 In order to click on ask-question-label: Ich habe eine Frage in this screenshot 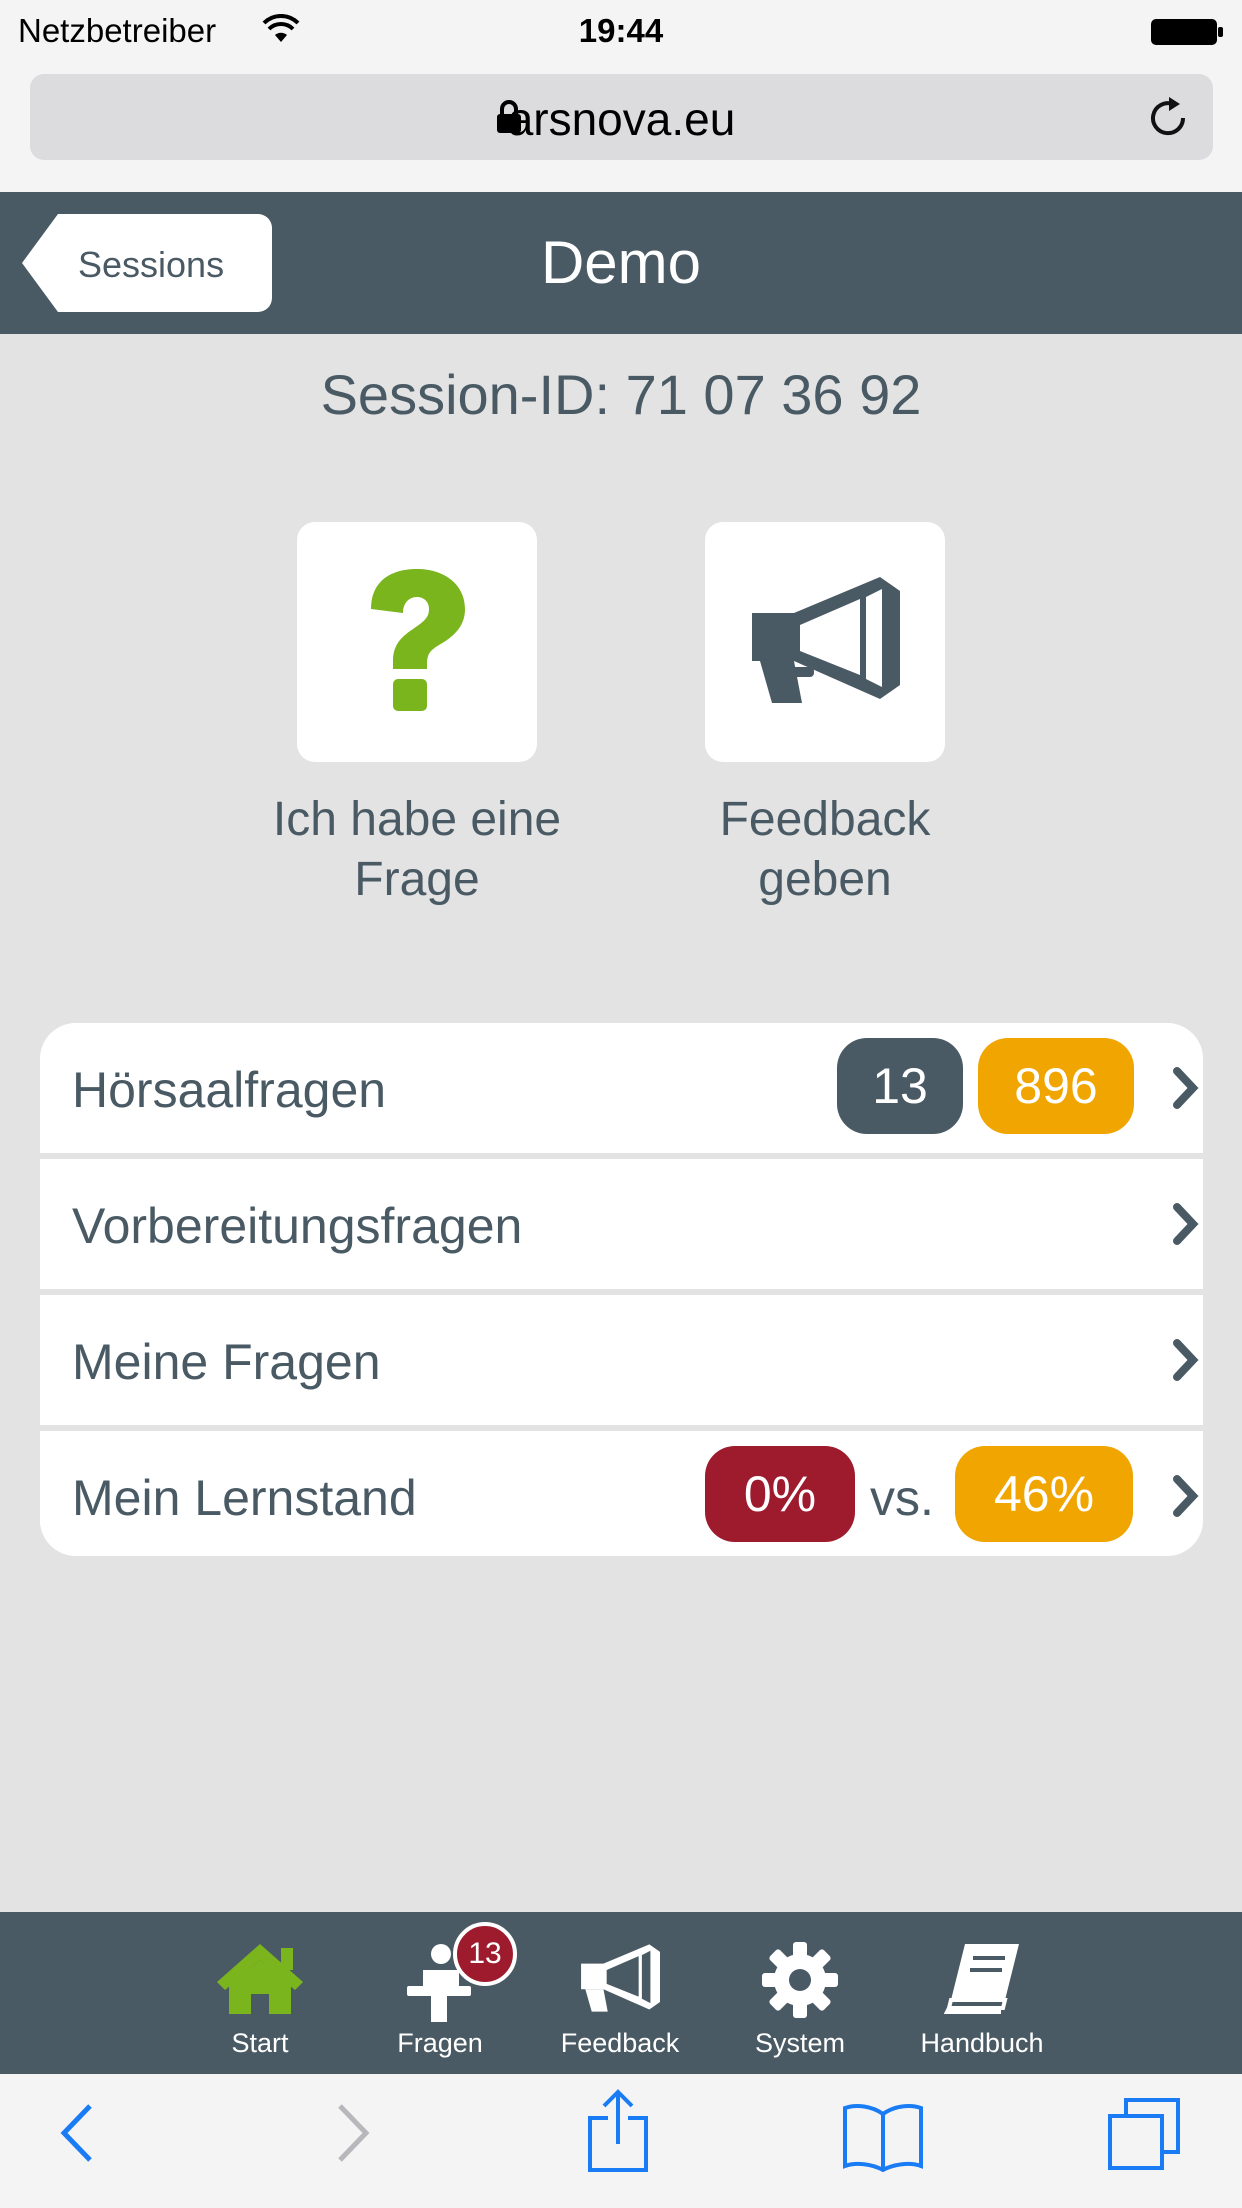, I will do `click(417, 850)`.